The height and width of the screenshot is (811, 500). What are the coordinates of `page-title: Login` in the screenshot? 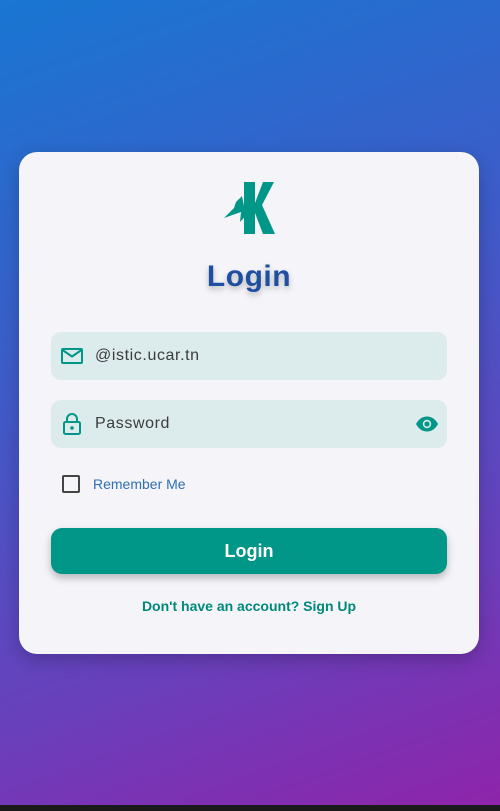 It's located at (249, 276).